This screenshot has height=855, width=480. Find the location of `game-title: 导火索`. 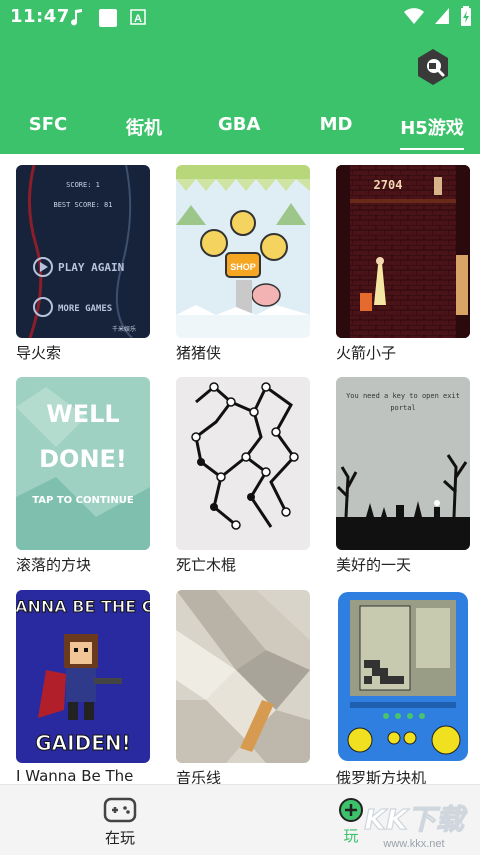

game-title: 导火索 is located at coordinates (39, 353).